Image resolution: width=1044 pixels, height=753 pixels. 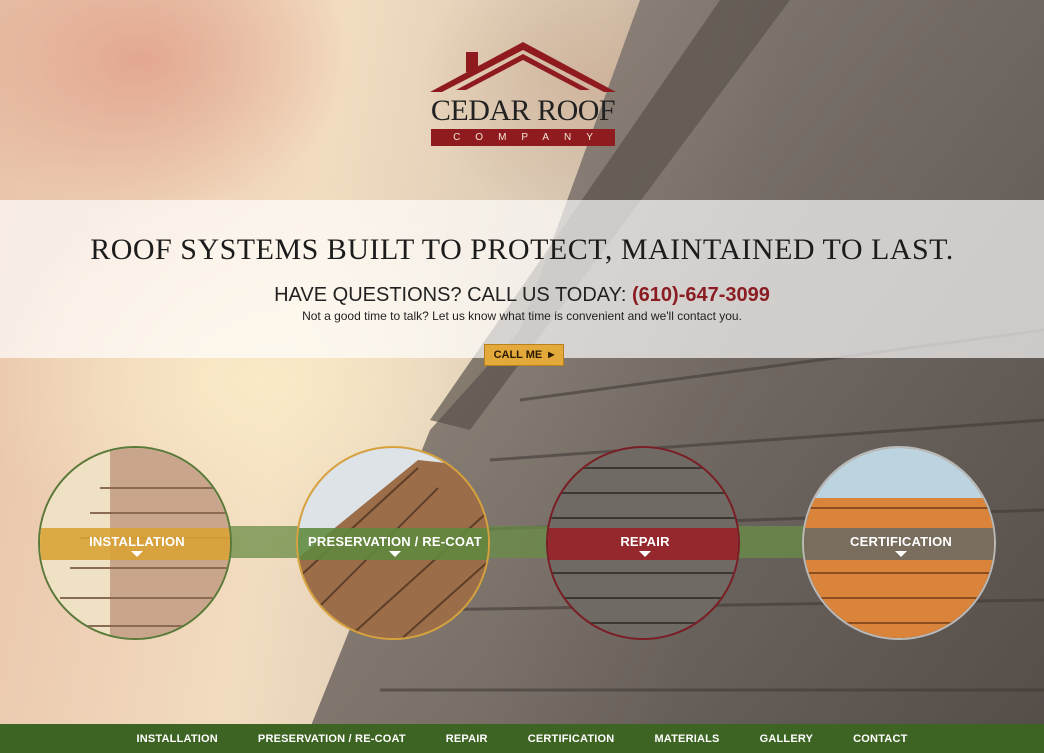 What do you see at coordinates (571, 739) in the screenshot?
I see `nav-certification: CERTIFICATION` at bounding box center [571, 739].